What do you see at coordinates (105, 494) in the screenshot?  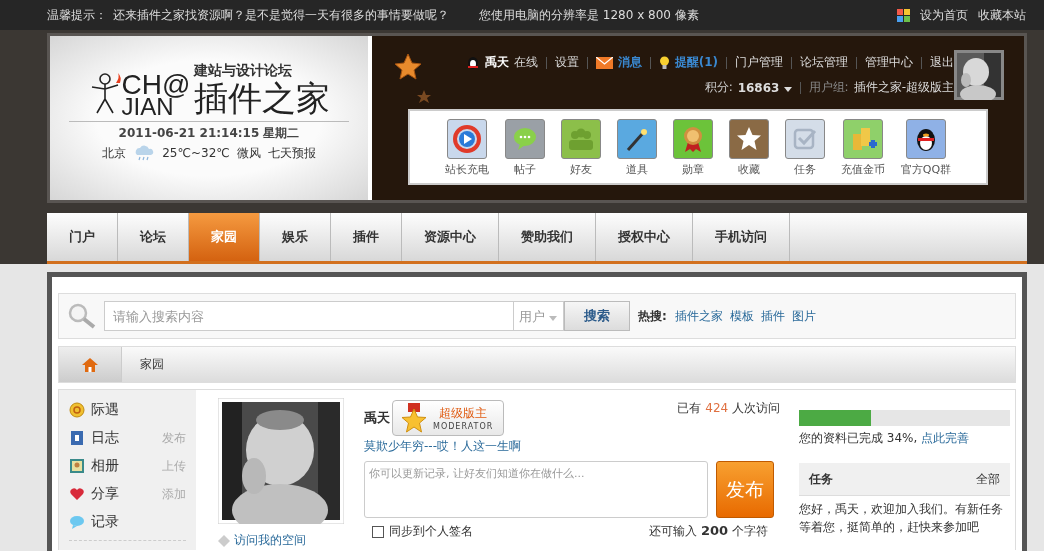 I see `sidebar-link: 分享` at bounding box center [105, 494].